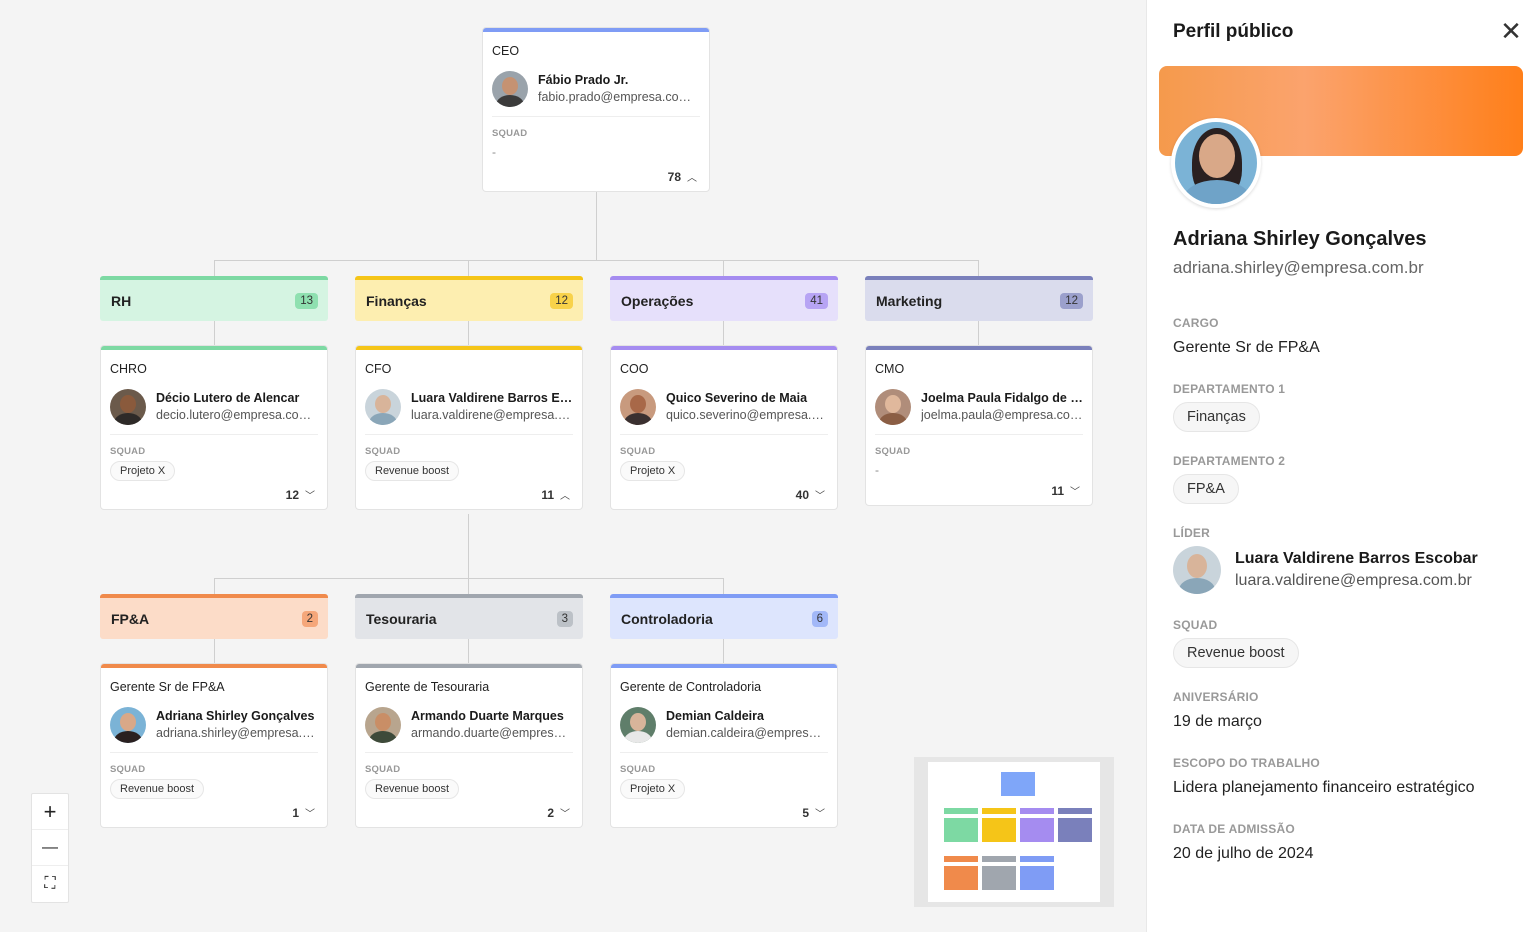 This screenshot has height=932, width=1531. Describe the element at coordinates (167, 687) in the screenshot. I see `card-role: Gerente Sr de FP&A` at that location.